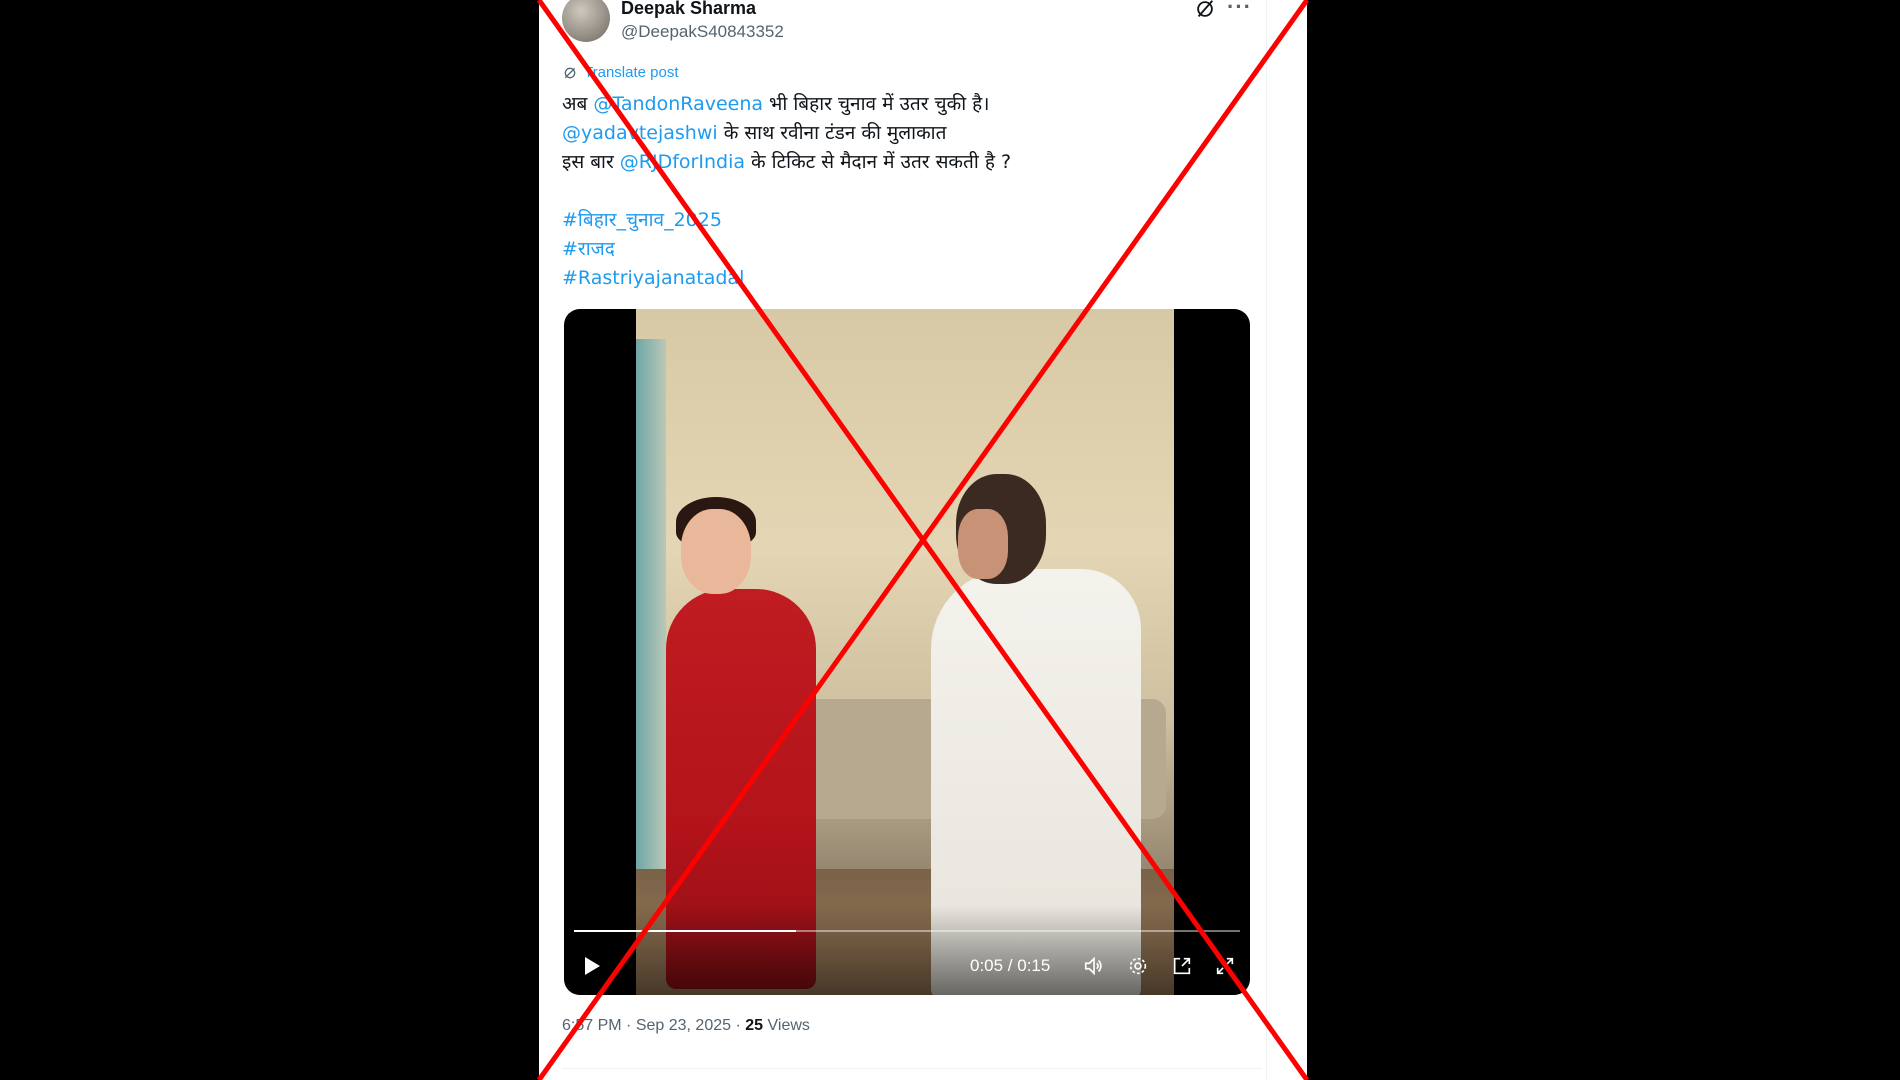 This screenshot has height=1080, width=1900. What do you see at coordinates (1010, 965) in the screenshot?
I see `time-display: 0:05 / 0:15` at bounding box center [1010, 965].